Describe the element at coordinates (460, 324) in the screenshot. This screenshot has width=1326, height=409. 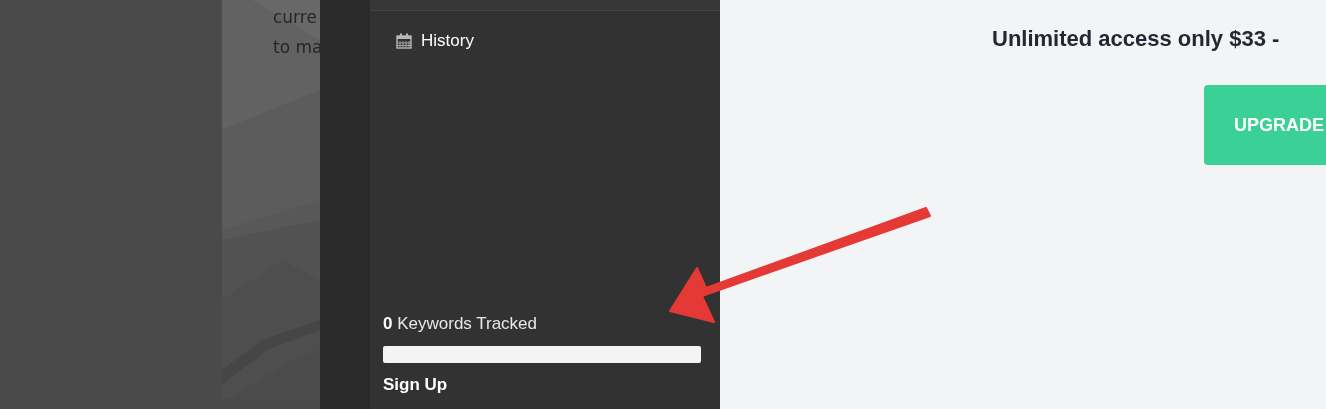
I see `keywords-count: 0 Keywords Tracked` at that location.